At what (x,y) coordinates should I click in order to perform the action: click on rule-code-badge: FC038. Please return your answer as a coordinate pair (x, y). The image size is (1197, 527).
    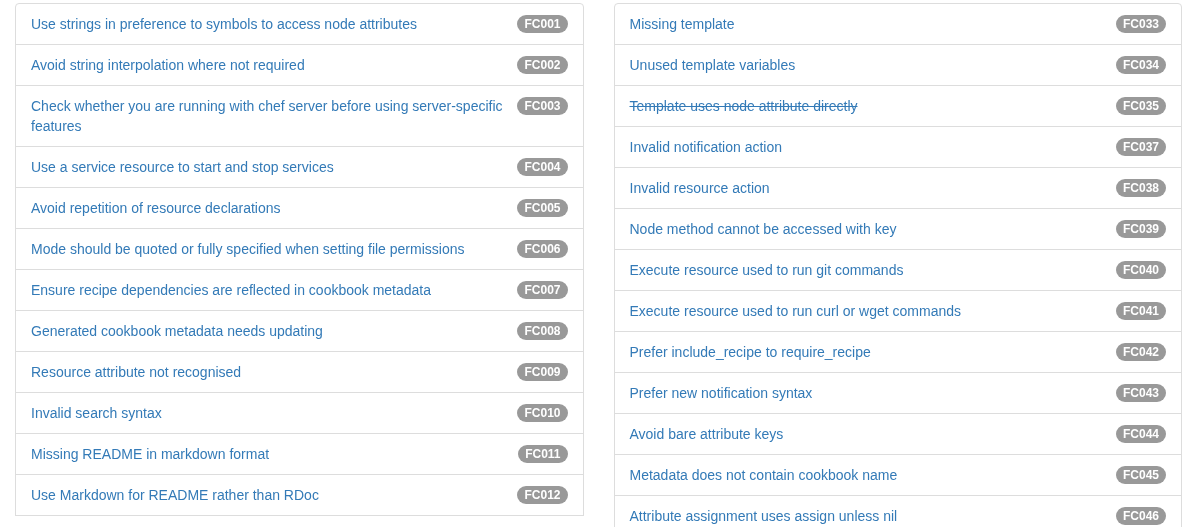
    Looking at the image, I should click on (1140, 188).